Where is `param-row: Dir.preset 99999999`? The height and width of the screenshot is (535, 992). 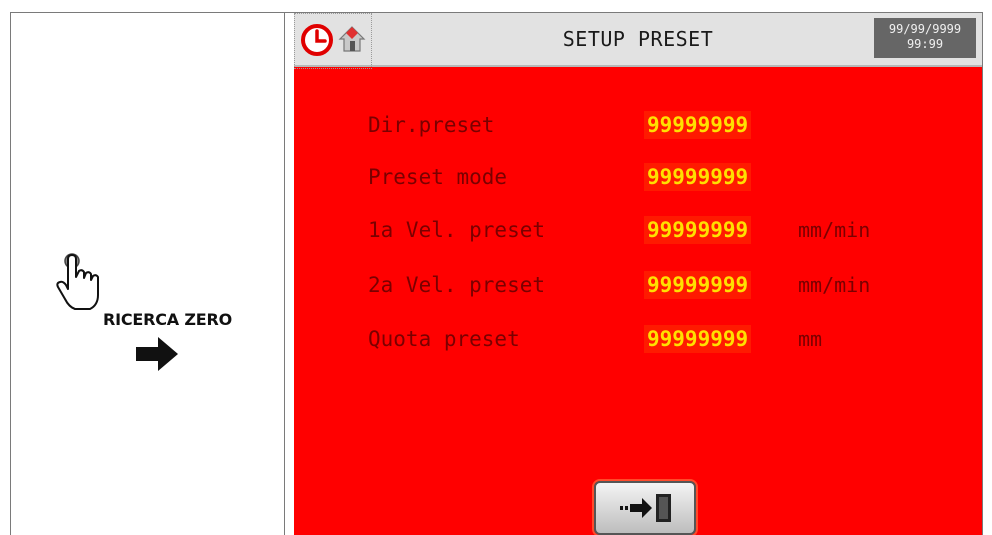 param-row: Dir.preset 99999999 is located at coordinates (638, 126).